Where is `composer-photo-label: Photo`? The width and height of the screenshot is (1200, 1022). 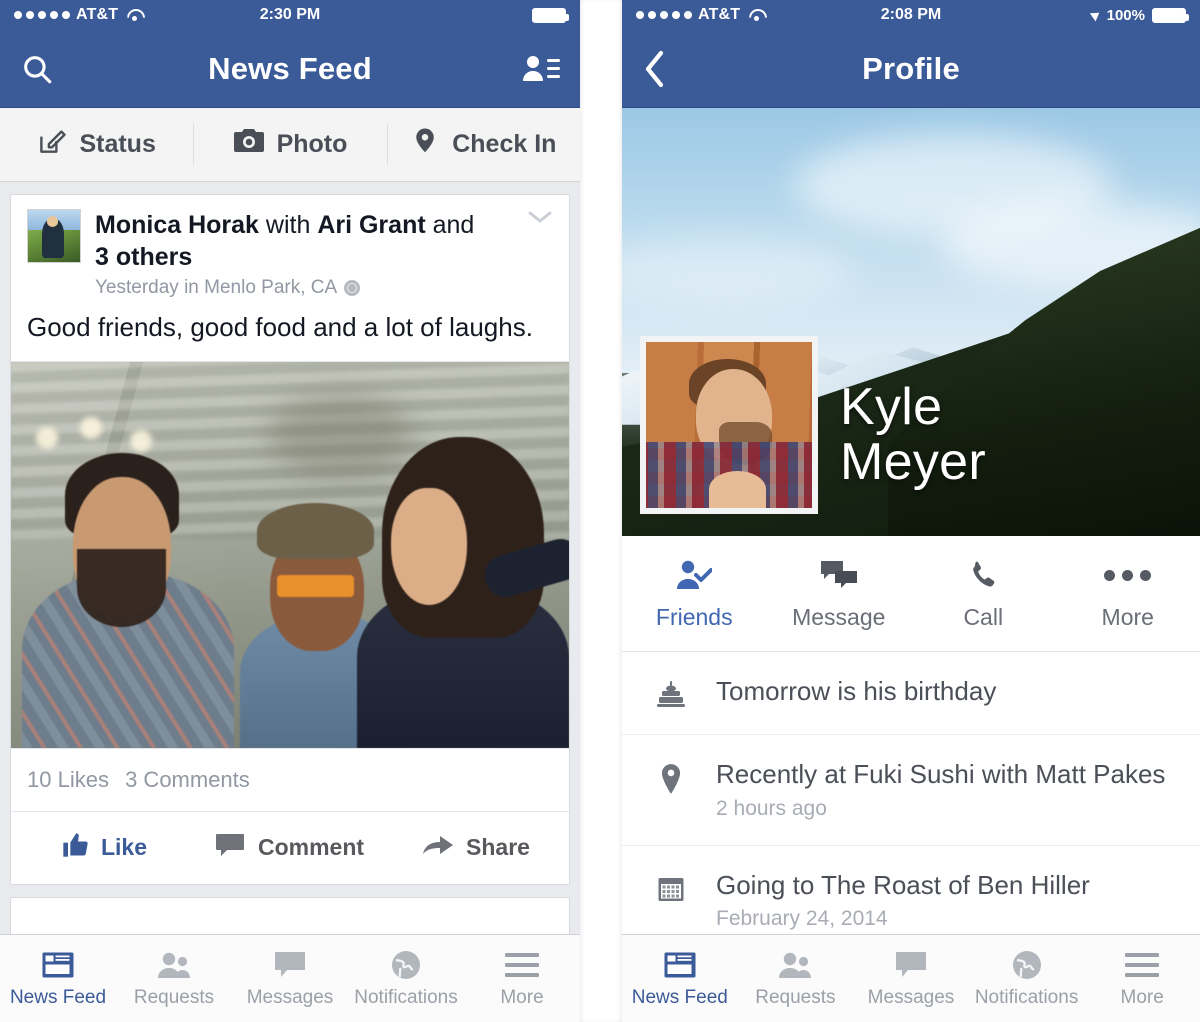 composer-photo-label: Photo is located at coordinates (312, 144).